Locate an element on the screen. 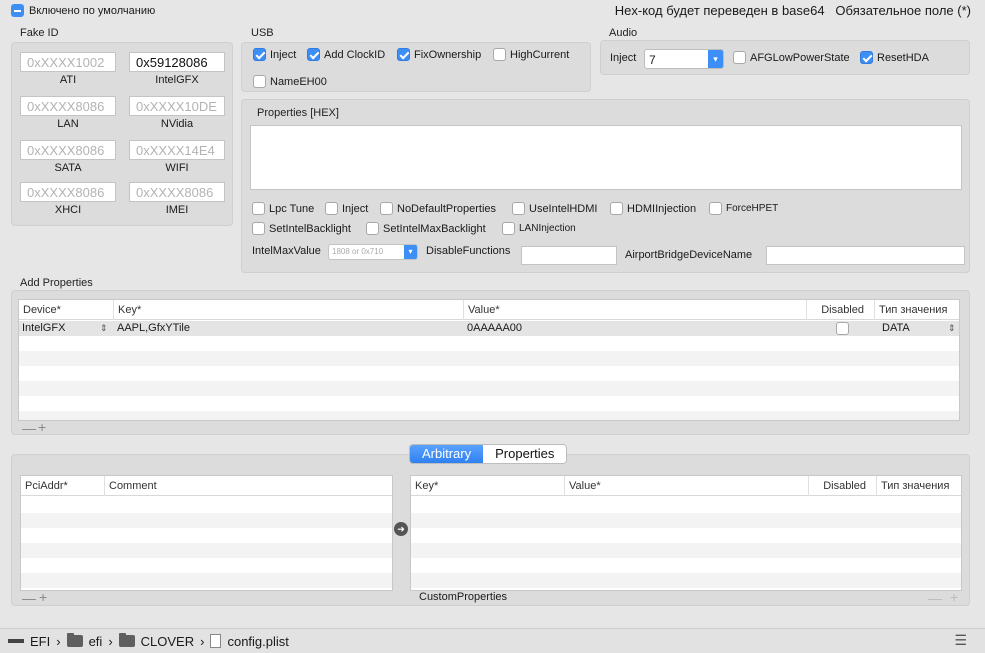 This screenshot has height=653, width=985. usb-inject-checkbox: Inject is located at coordinates (274, 54).